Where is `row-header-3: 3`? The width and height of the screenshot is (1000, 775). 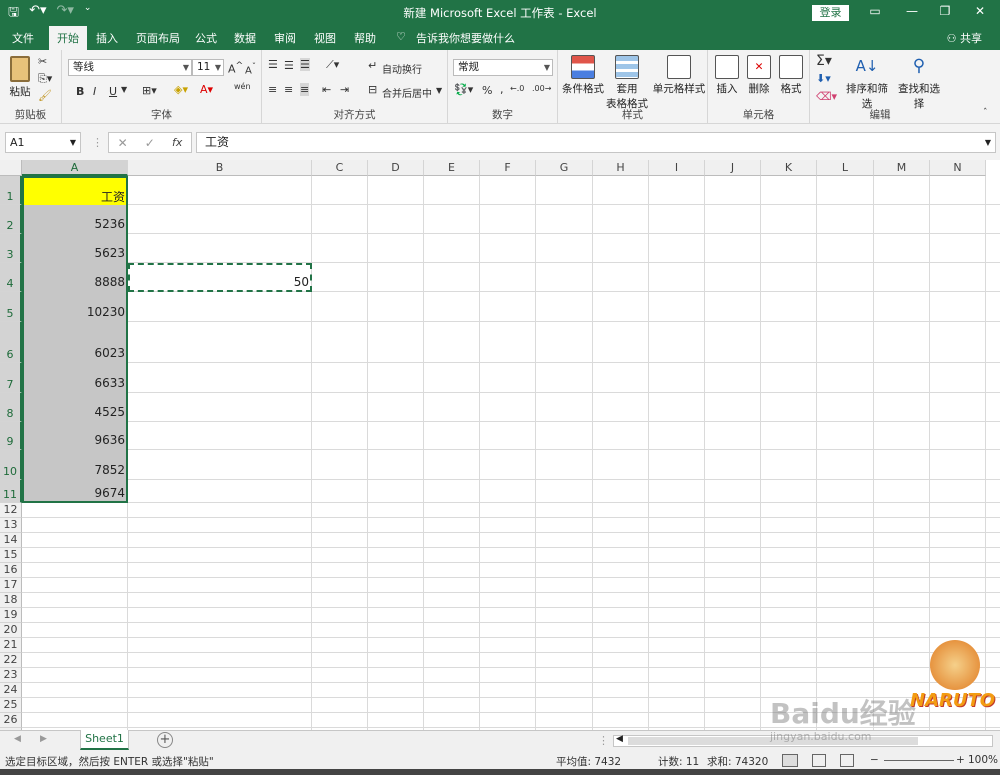 row-header-3: 3 is located at coordinates (11, 248).